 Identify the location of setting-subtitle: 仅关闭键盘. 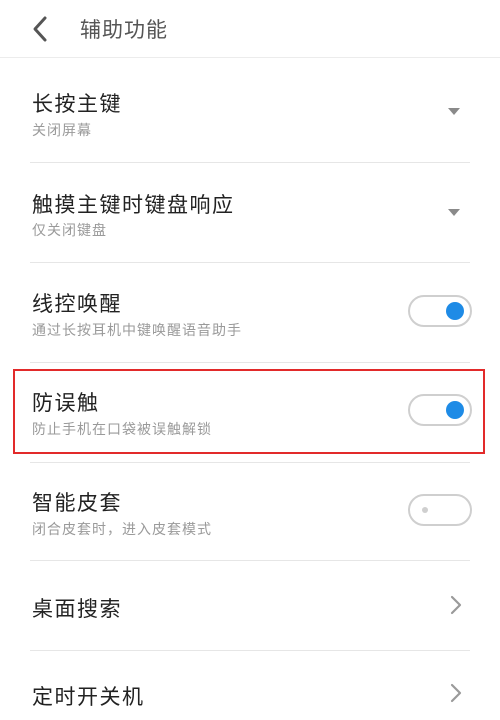
(69, 231).